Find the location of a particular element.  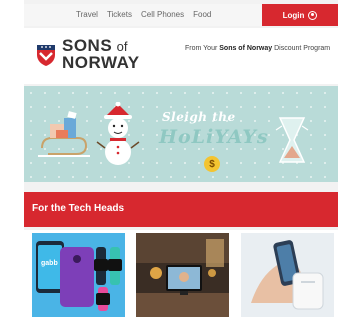

nav-link-travel: Travel is located at coordinates (87, 14).